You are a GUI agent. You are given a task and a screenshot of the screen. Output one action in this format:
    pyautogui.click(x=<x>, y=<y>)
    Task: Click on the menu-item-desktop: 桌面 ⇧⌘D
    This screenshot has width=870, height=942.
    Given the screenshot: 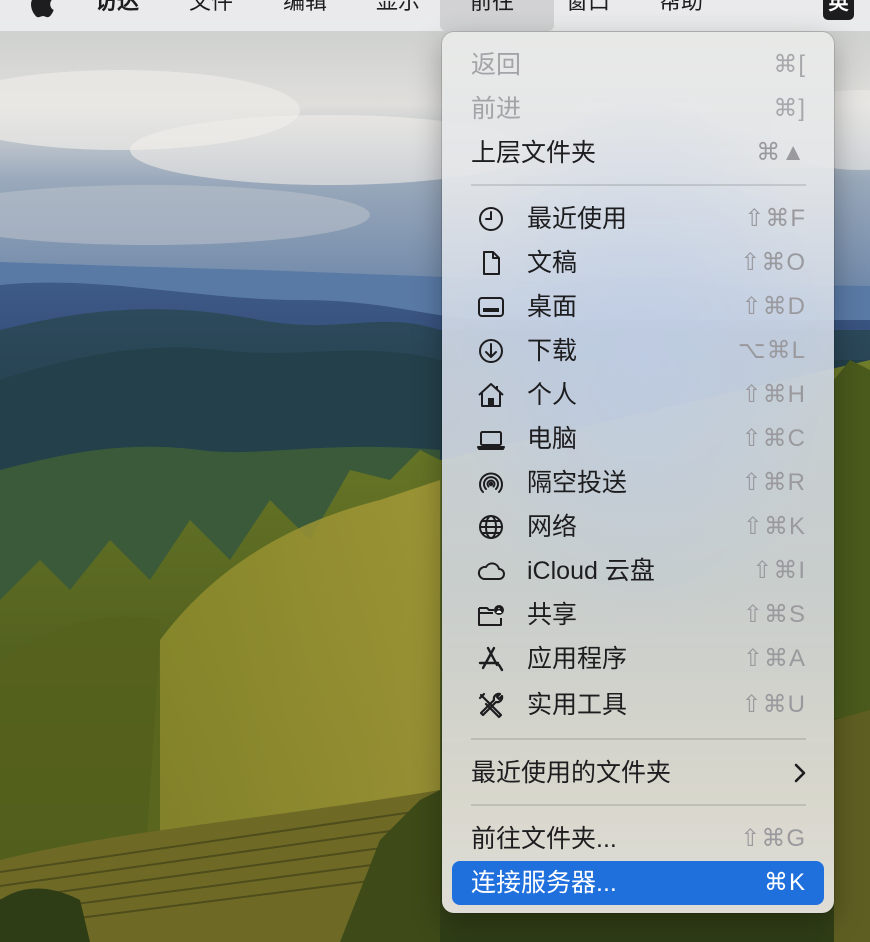 What is the action you would take?
    pyautogui.click(x=638, y=307)
    